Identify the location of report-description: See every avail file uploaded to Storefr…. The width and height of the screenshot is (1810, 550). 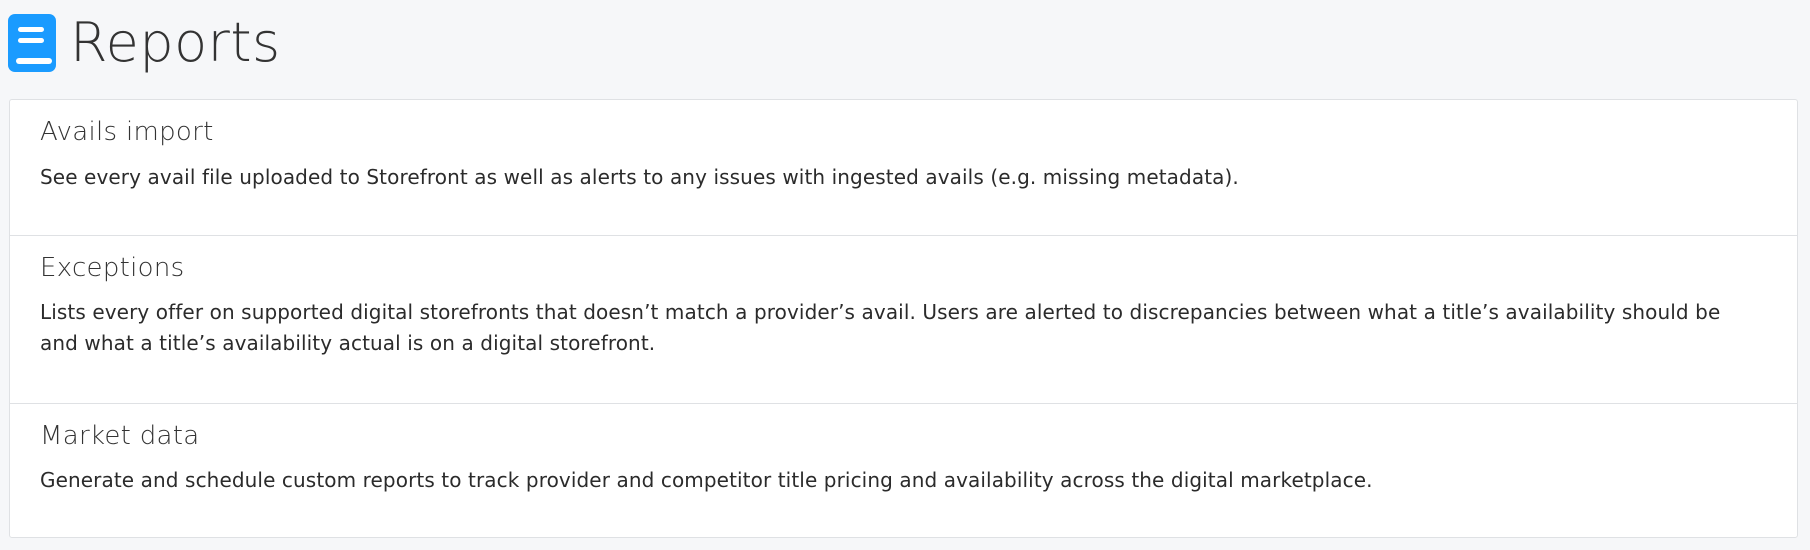
(639, 177).